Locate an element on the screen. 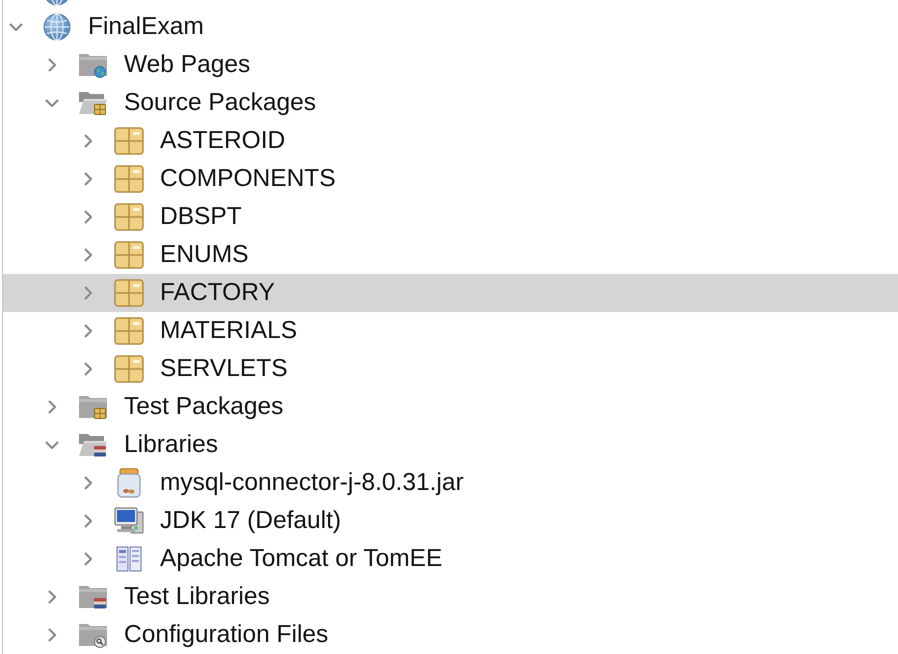  tree-label: ASTEROID is located at coordinates (223, 141).